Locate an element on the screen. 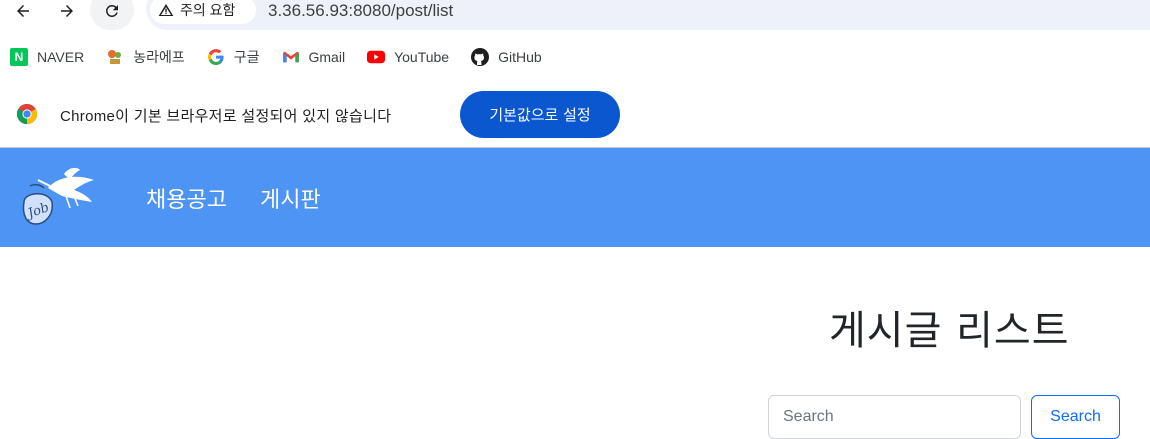 This screenshot has height=439, width=1150. stork-logo-icon: Job is located at coordinates (57, 197).